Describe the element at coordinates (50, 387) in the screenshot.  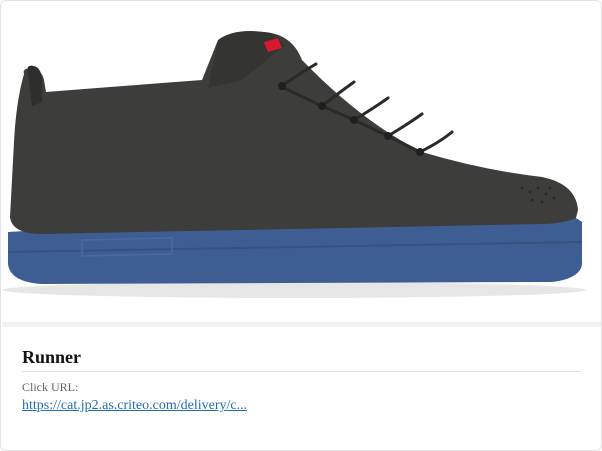
I see `click-url-label: Click URL:` at that location.